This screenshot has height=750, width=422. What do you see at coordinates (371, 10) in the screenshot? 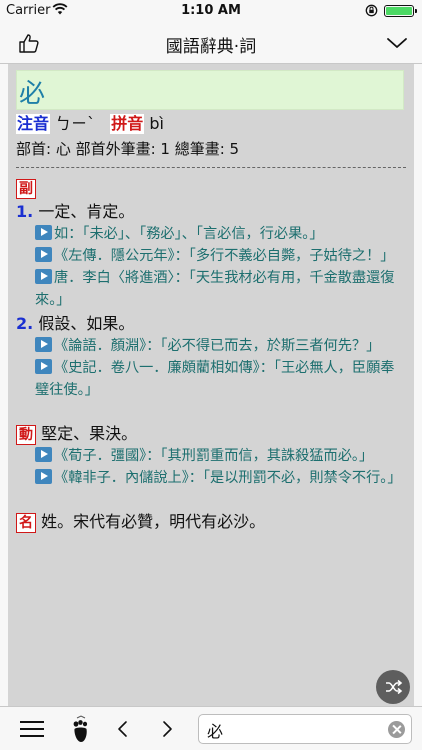
I see `rotation-lock-icon` at bounding box center [371, 10].